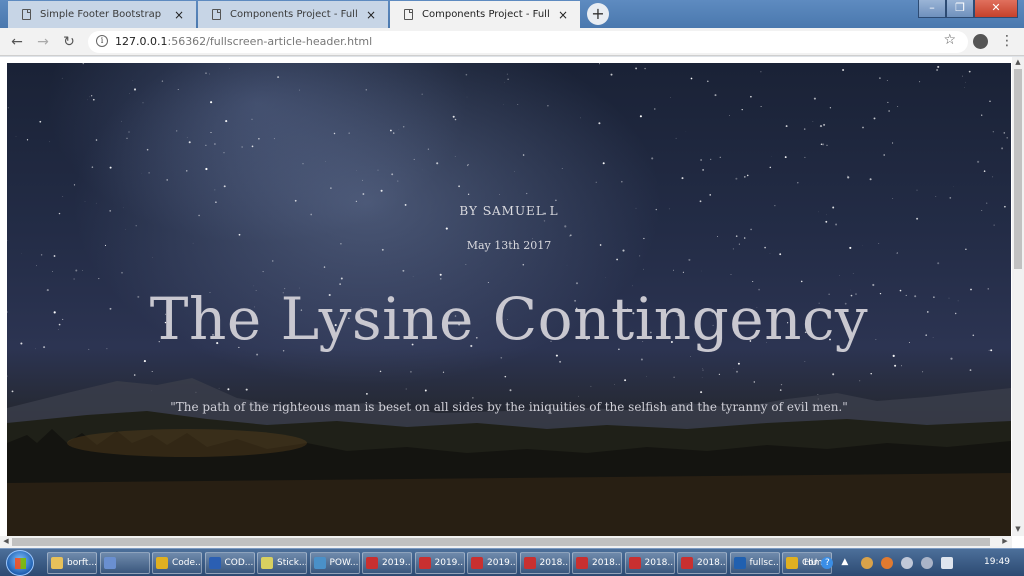  What do you see at coordinates (867, 563) in the screenshot?
I see `network-icon` at bounding box center [867, 563].